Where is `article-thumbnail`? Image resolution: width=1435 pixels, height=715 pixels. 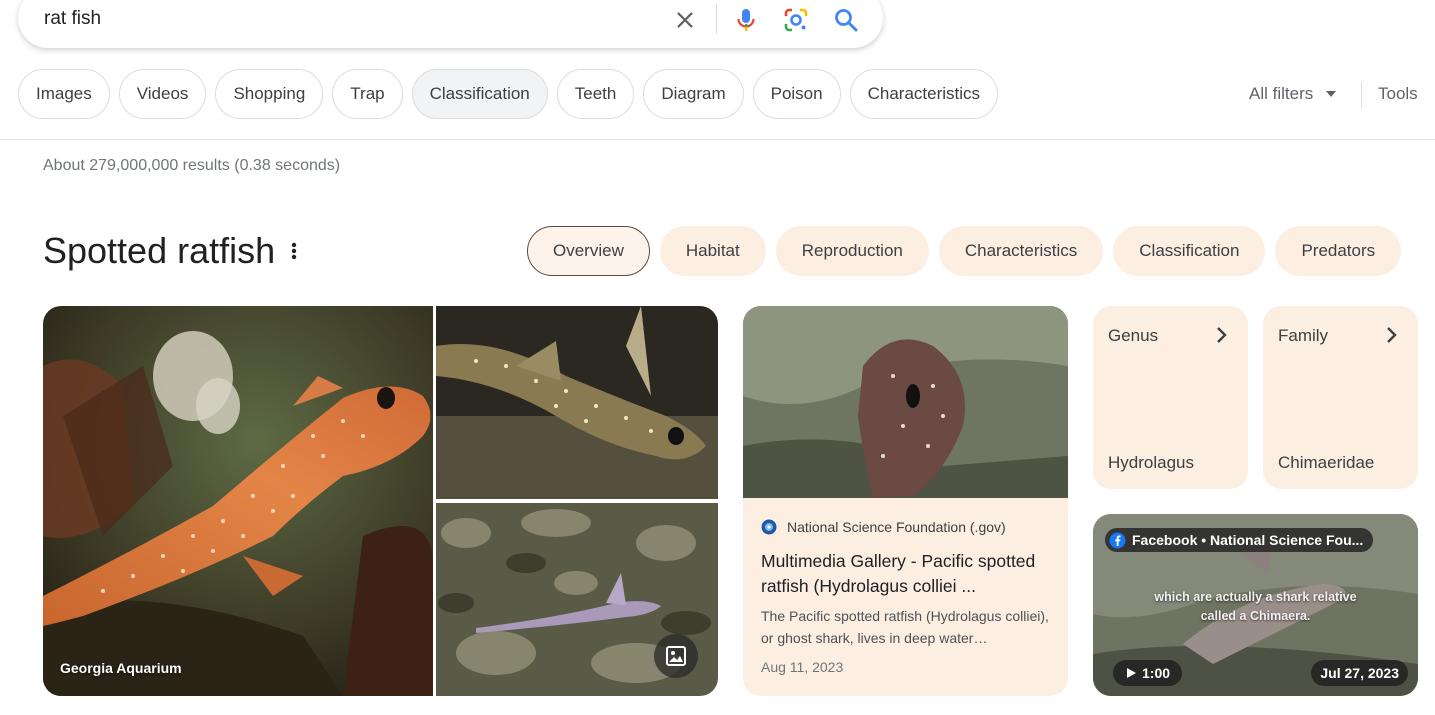 article-thumbnail is located at coordinates (905, 402).